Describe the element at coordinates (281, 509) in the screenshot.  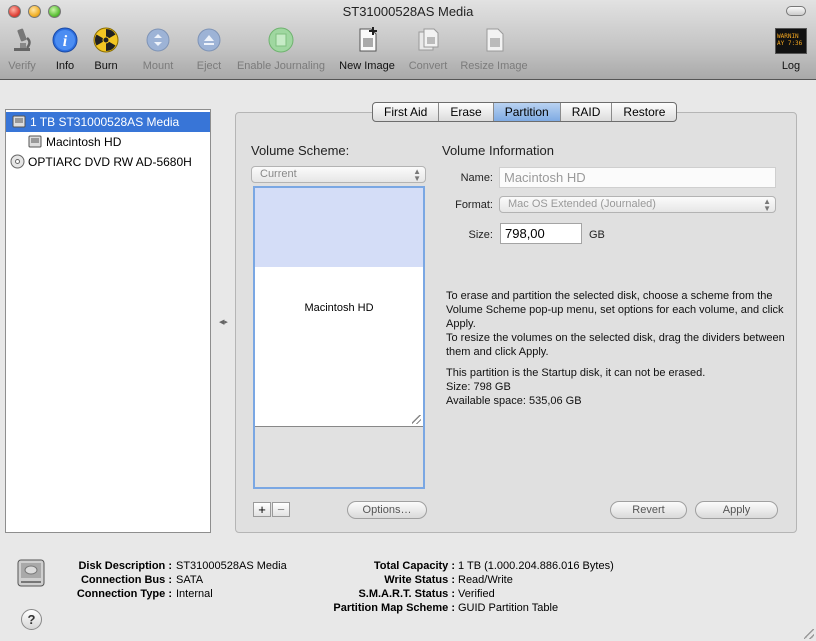
I see `remove-partition-button: −` at that location.